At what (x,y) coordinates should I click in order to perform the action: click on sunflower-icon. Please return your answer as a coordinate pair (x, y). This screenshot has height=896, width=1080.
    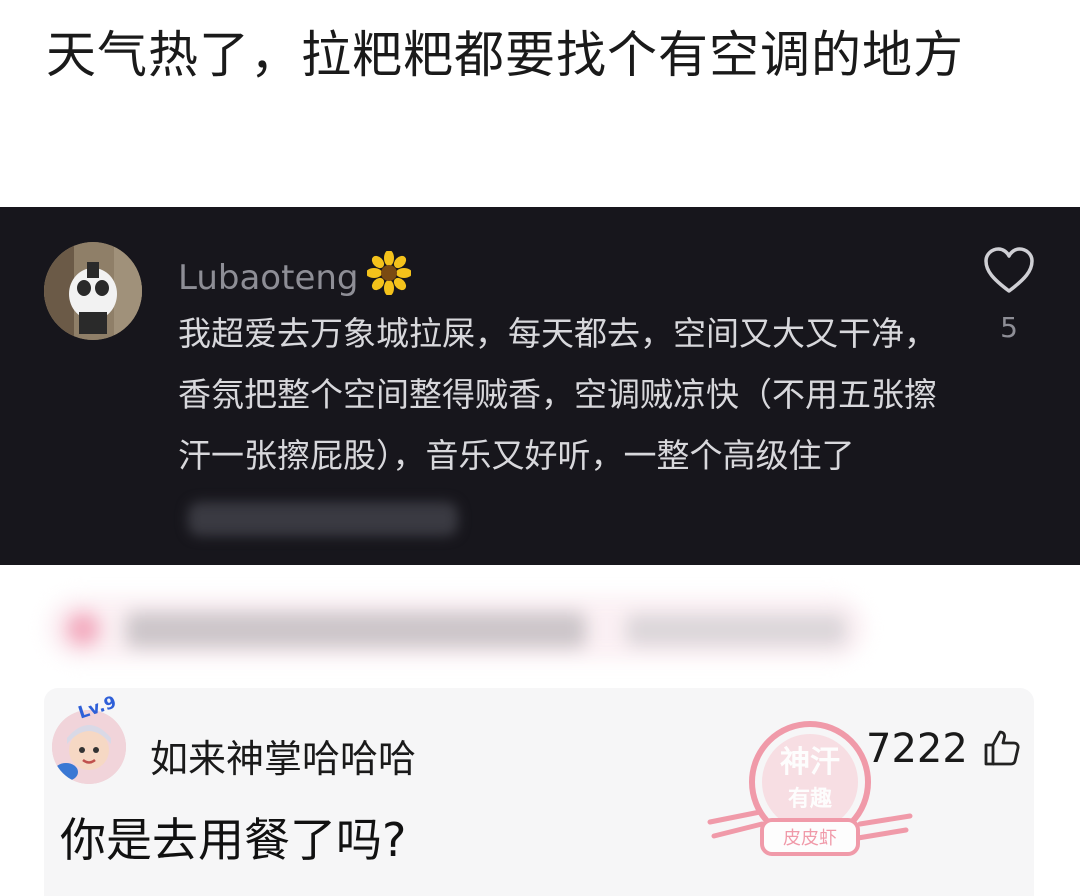
    Looking at the image, I should click on (388, 277).